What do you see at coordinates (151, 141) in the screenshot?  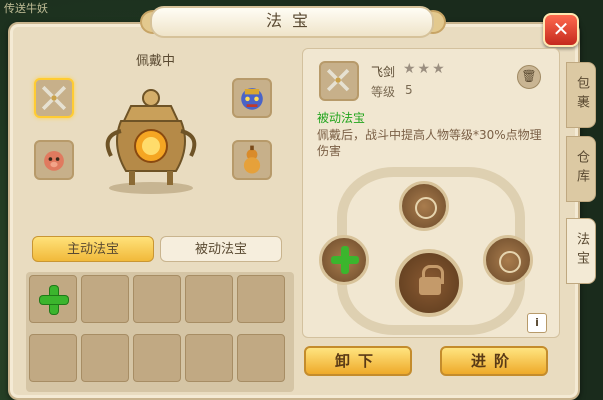 I see `treasure-pot-illustration` at bounding box center [151, 141].